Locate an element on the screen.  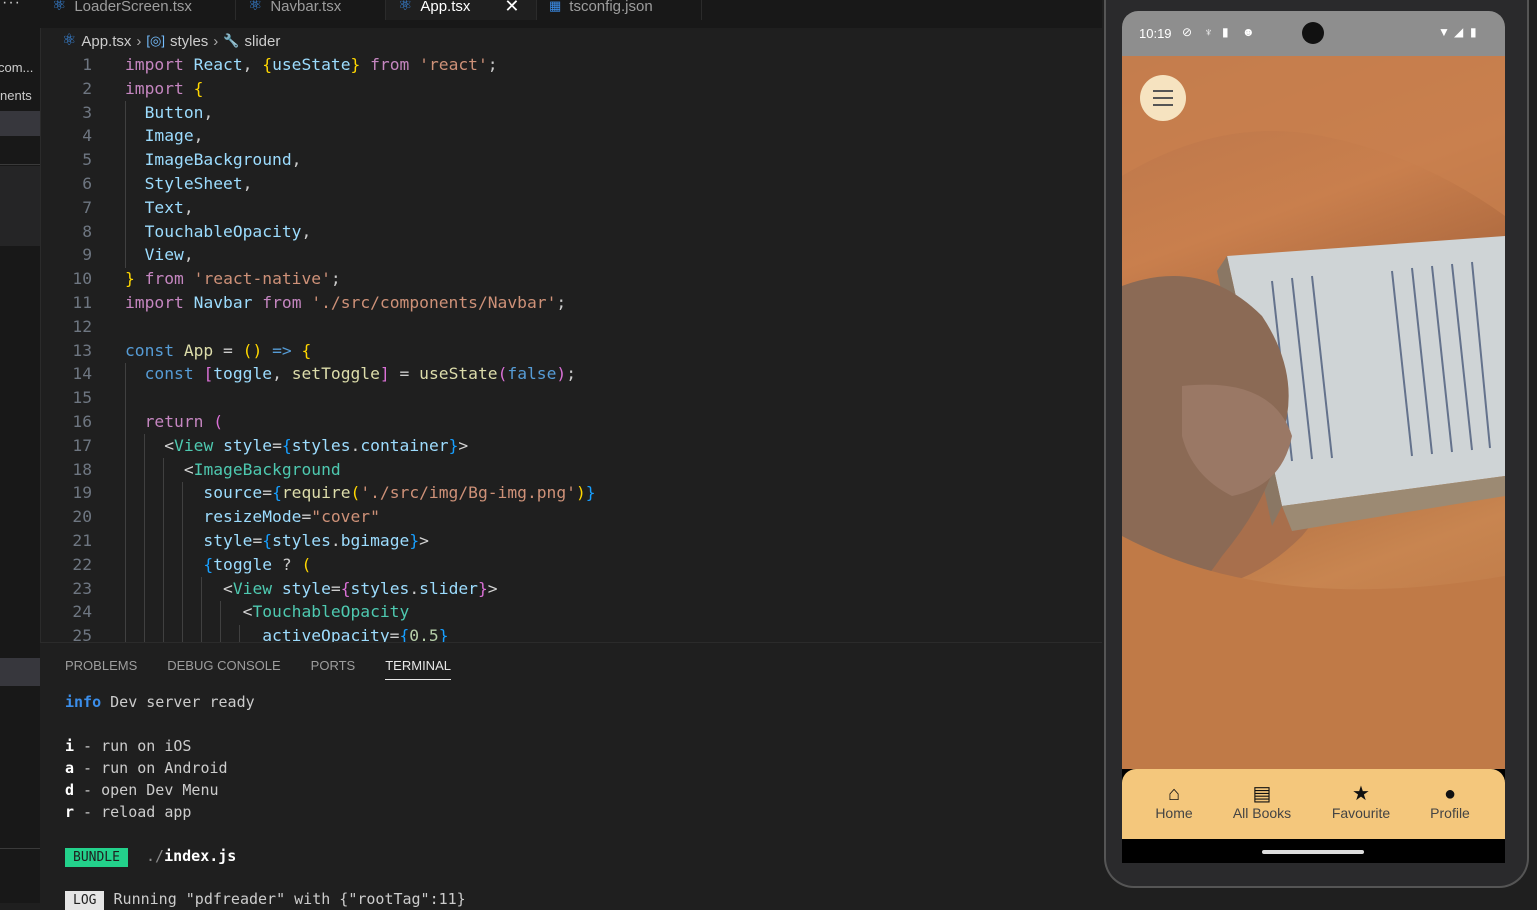
tab-loaderscreen: ⚛ LoaderScreen.tsx is located at coordinates (138, 10).